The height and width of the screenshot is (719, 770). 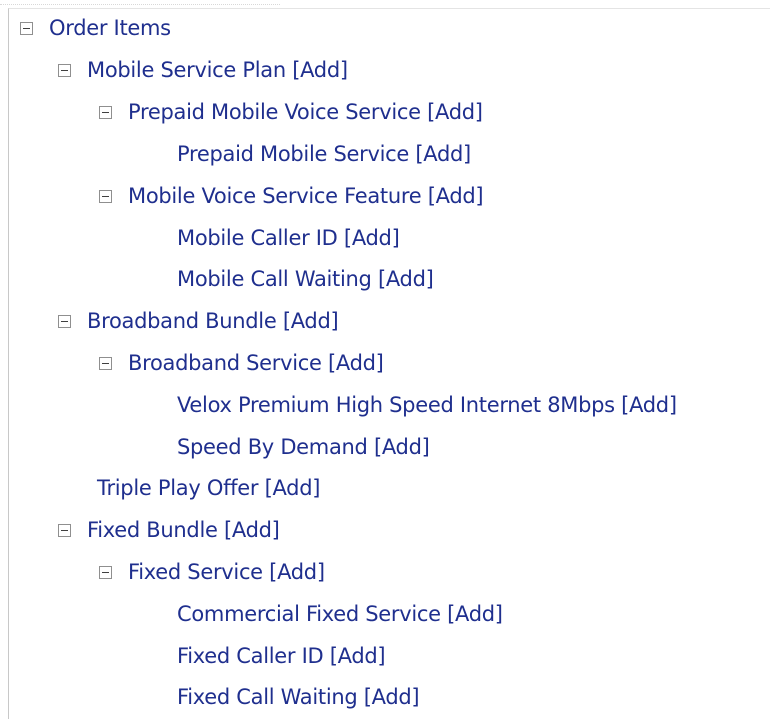 What do you see at coordinates (213, 321) in the screenshot?
I see `tree-node-label: Broadband Bundle [Add]` at bounding box center [213, 321].